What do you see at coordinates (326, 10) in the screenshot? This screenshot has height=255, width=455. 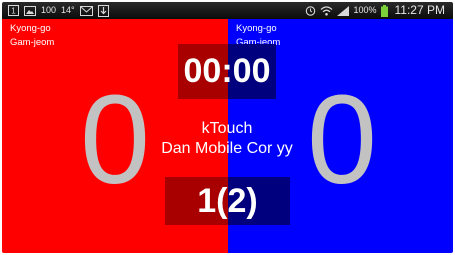 I see `wifi-icon` at bounding box center [326, 10].